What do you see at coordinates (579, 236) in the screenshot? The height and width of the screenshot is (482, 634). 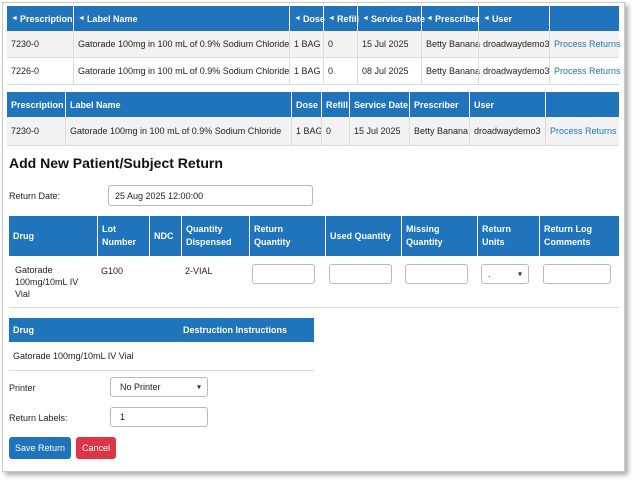 I see `col-return-log-comments: Return Log Comments` at bounding box center [579, 236].